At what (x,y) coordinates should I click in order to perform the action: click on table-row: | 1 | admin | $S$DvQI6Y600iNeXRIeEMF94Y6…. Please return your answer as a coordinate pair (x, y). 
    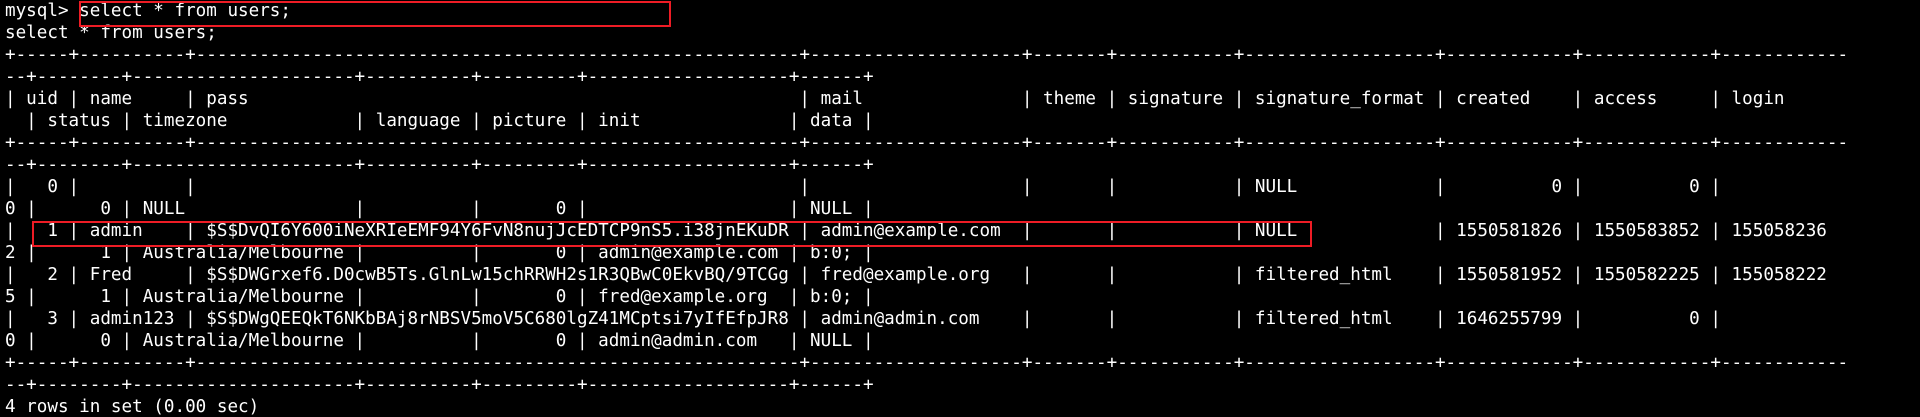
    Looking at the image, I should click on (916, 231).